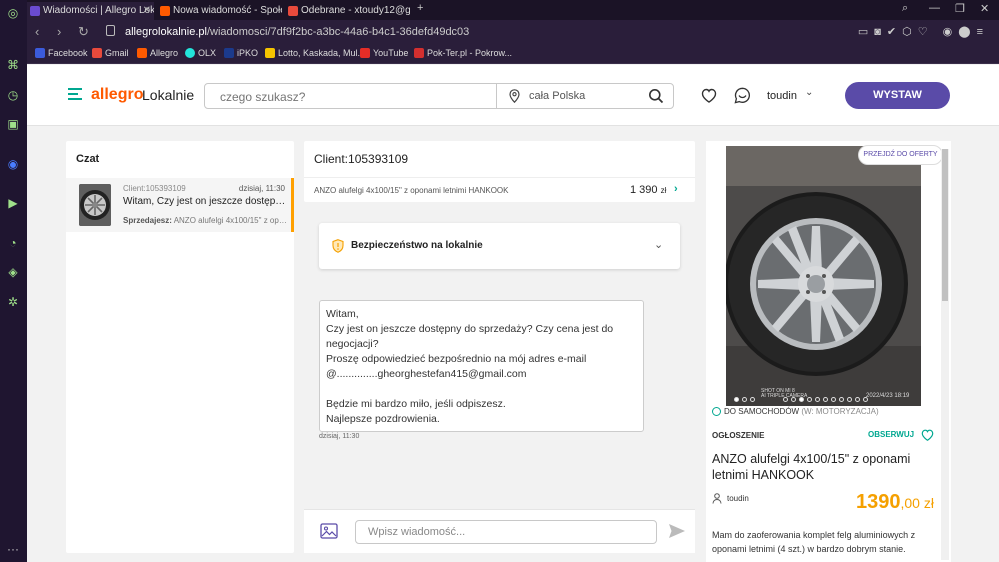  Describe the element at coordinates (147, 220) in the screenshot. I see `seller-label: Sprzedajesz:` at that location.